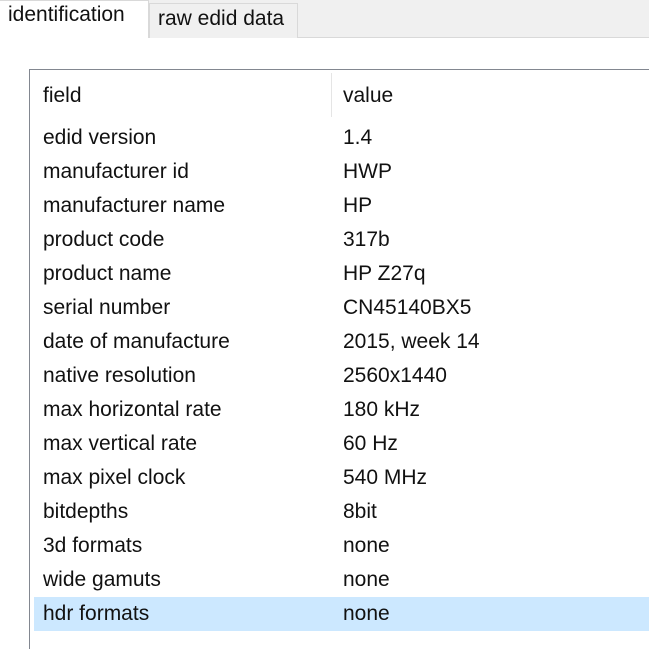  I want to click on table-row: max horizontal rate 180 kHz, so click(339, 410).